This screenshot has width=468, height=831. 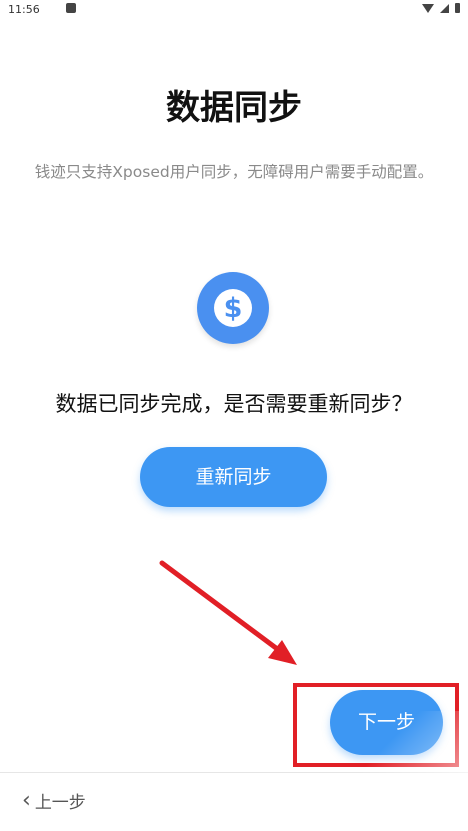 What do you see at coordinates (444, 8) in the screenshot?
I see `signal-icon` at bounding box center [444, 8].